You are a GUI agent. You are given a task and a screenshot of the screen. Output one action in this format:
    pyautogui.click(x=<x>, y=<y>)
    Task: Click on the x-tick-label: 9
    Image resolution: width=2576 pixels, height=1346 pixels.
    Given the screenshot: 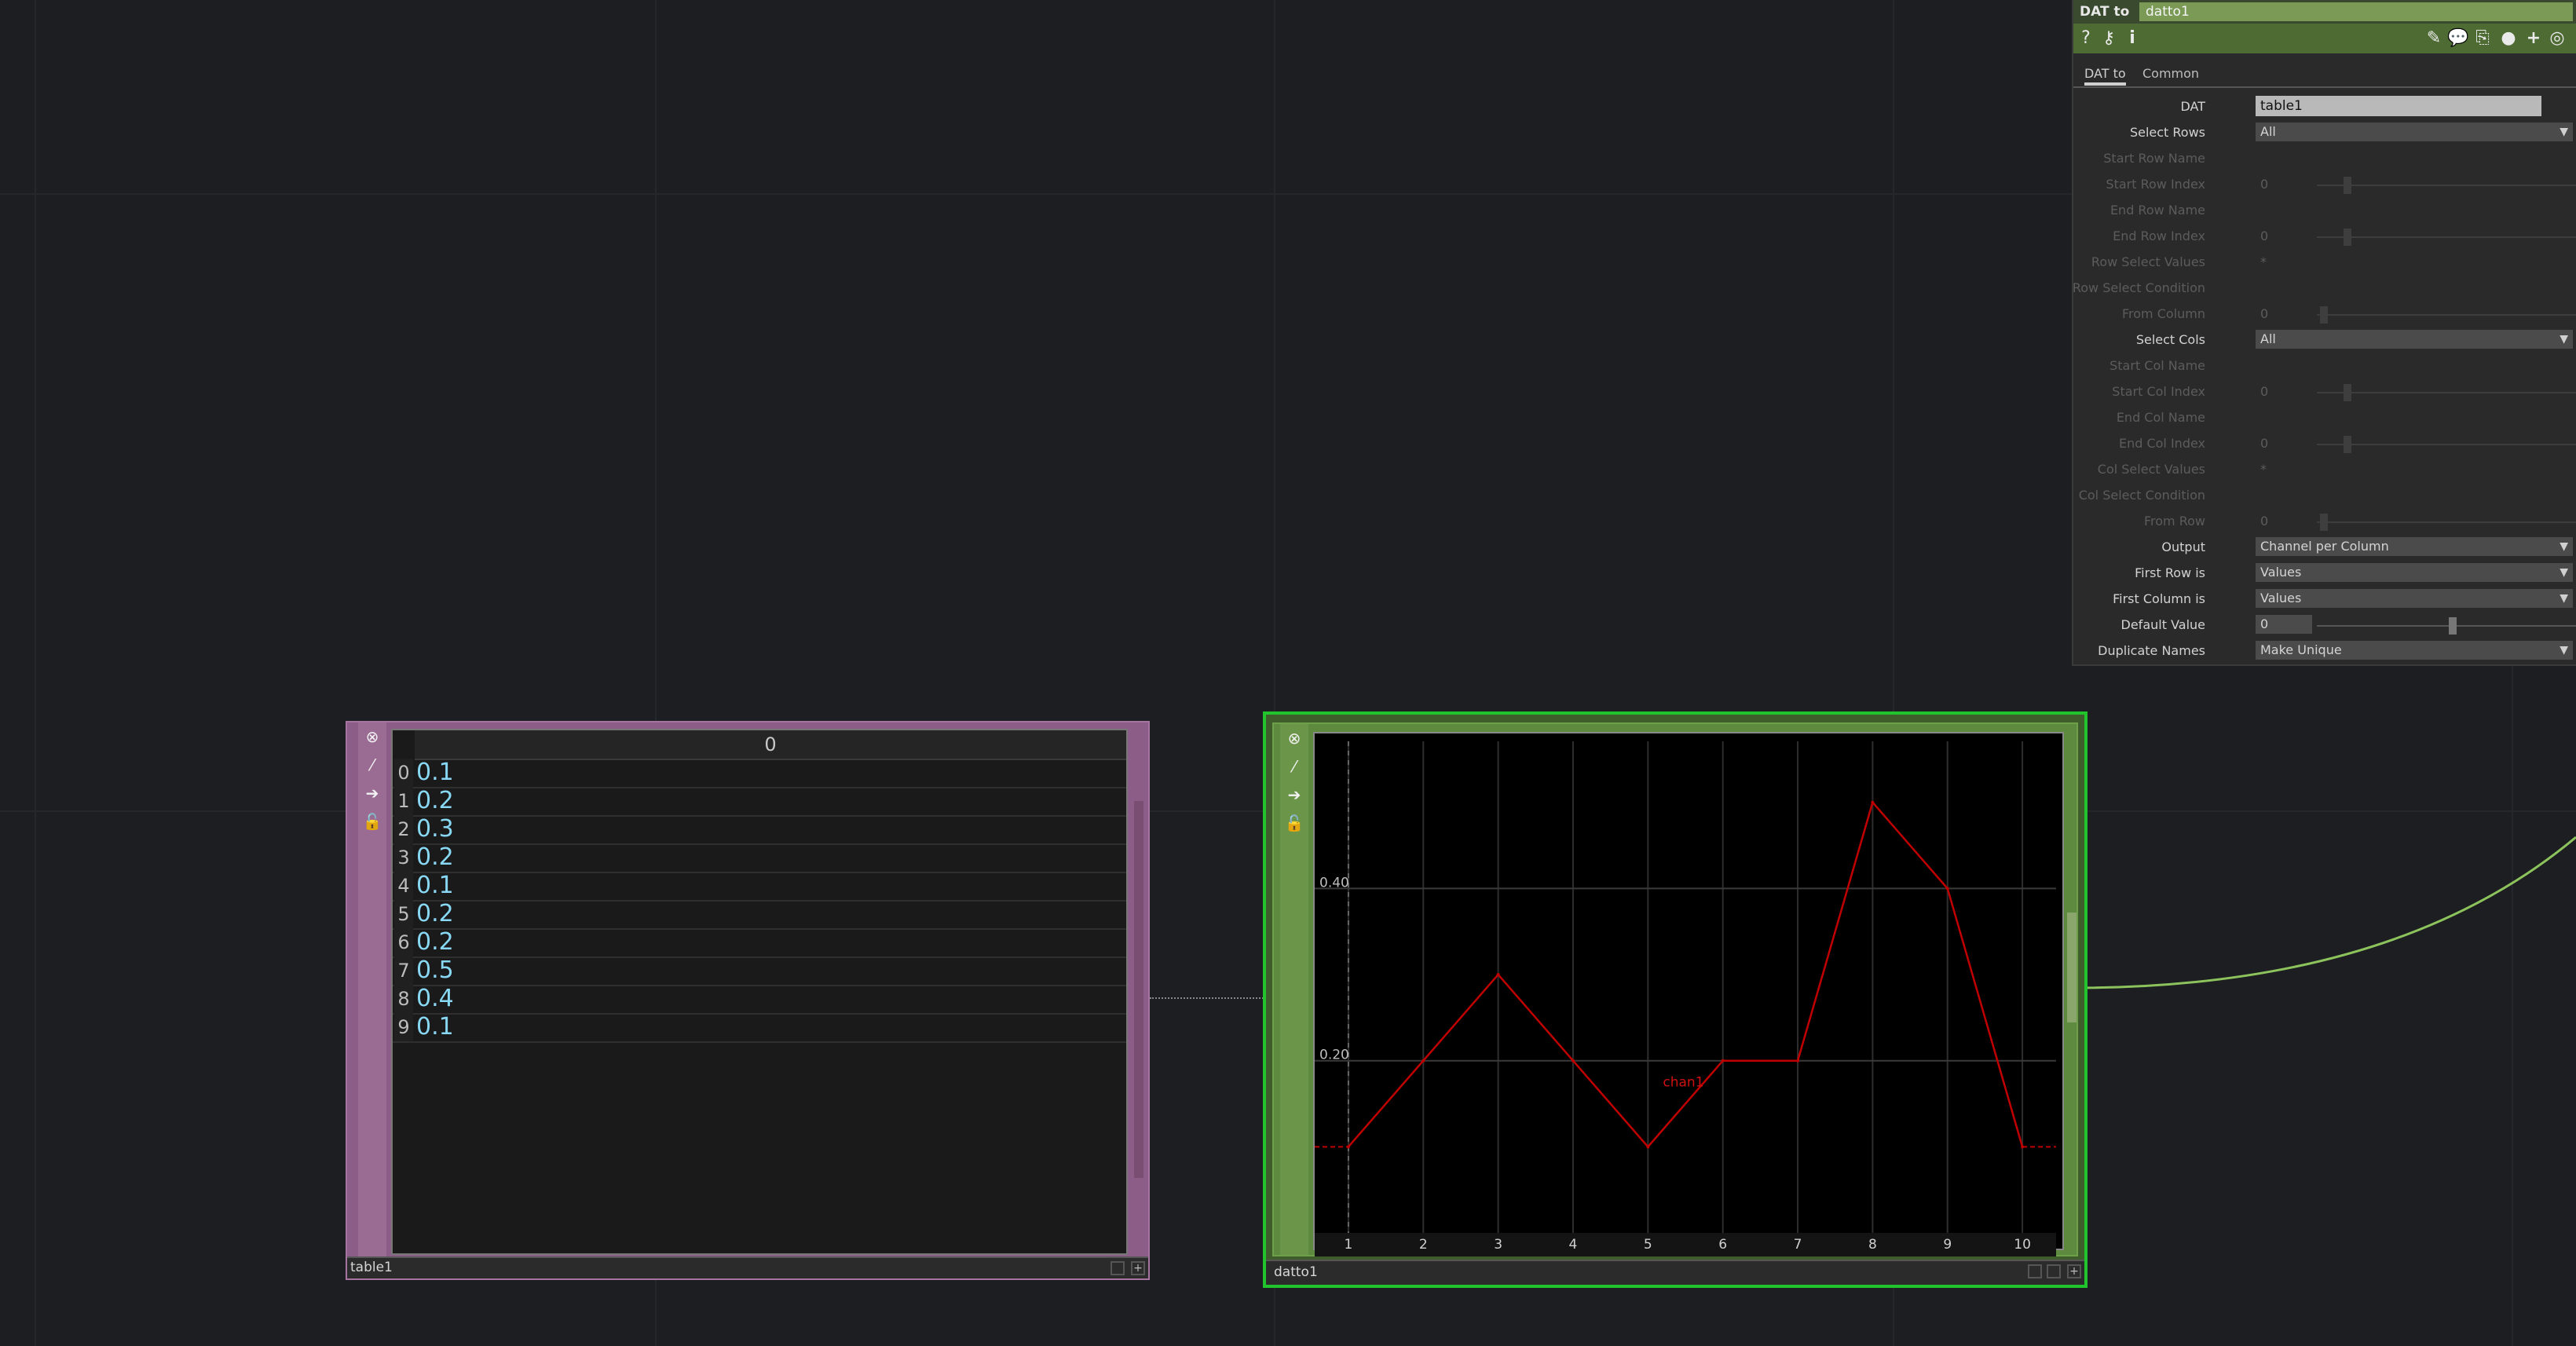 What is the action you would take?
    pyautogui.click(x=1948, y=1245)
    